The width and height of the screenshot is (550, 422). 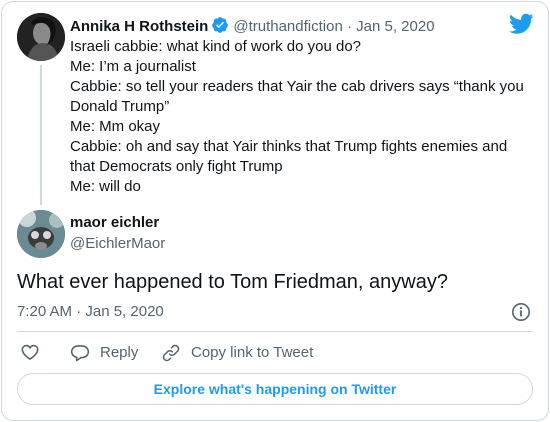 I want to click on info-icon, so click(x=521, y=312).